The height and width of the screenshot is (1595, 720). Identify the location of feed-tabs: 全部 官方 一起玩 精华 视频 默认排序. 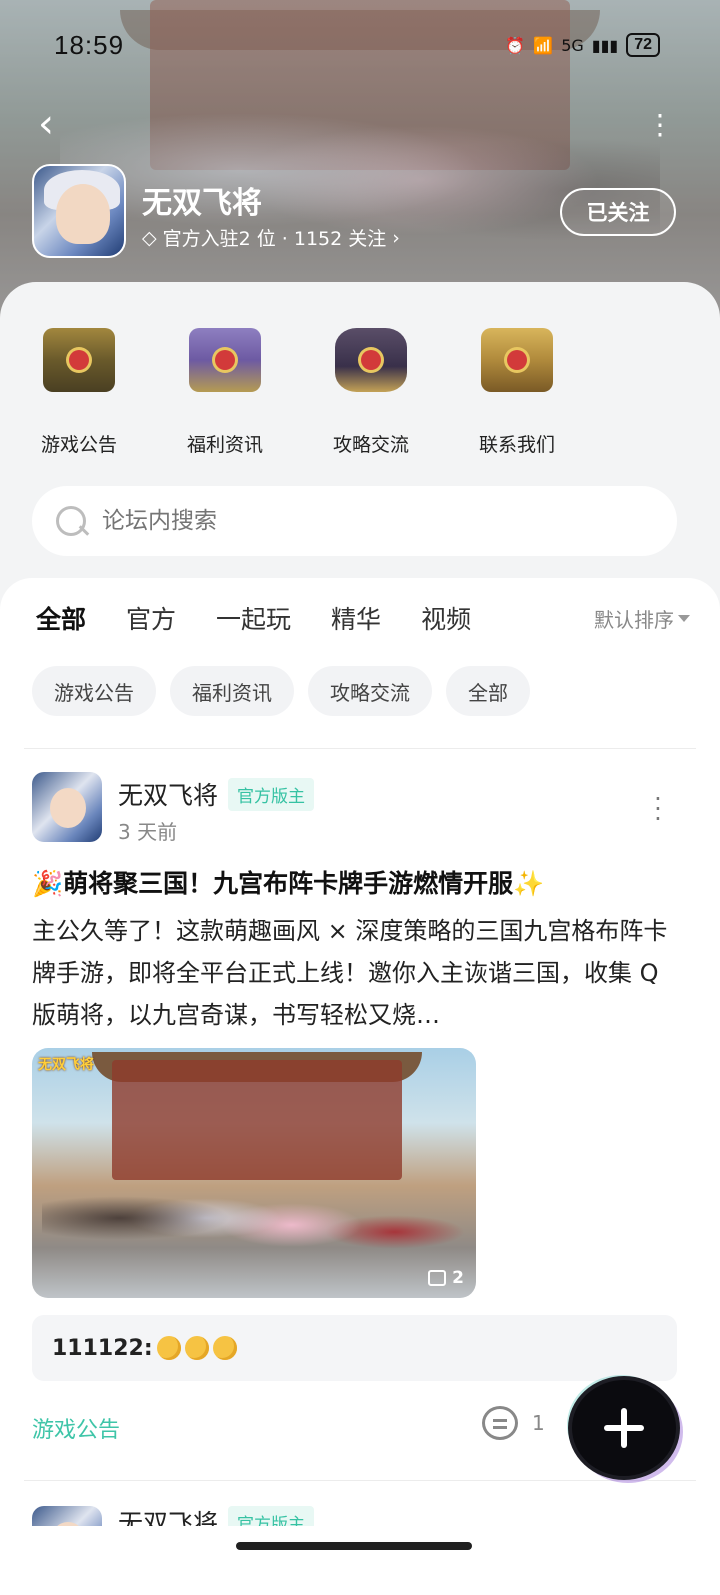
(363, 621).